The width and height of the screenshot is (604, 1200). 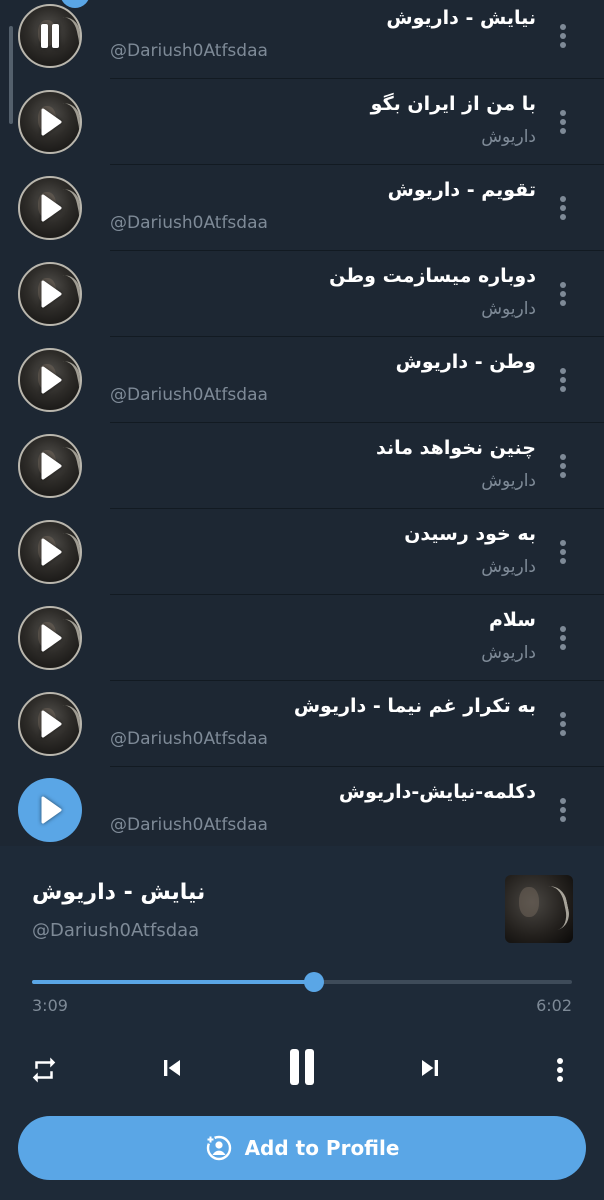 I want to click on track-row: نیایش - داریوش @Dariush0Atfsdaa, so click(x=302, y=39).